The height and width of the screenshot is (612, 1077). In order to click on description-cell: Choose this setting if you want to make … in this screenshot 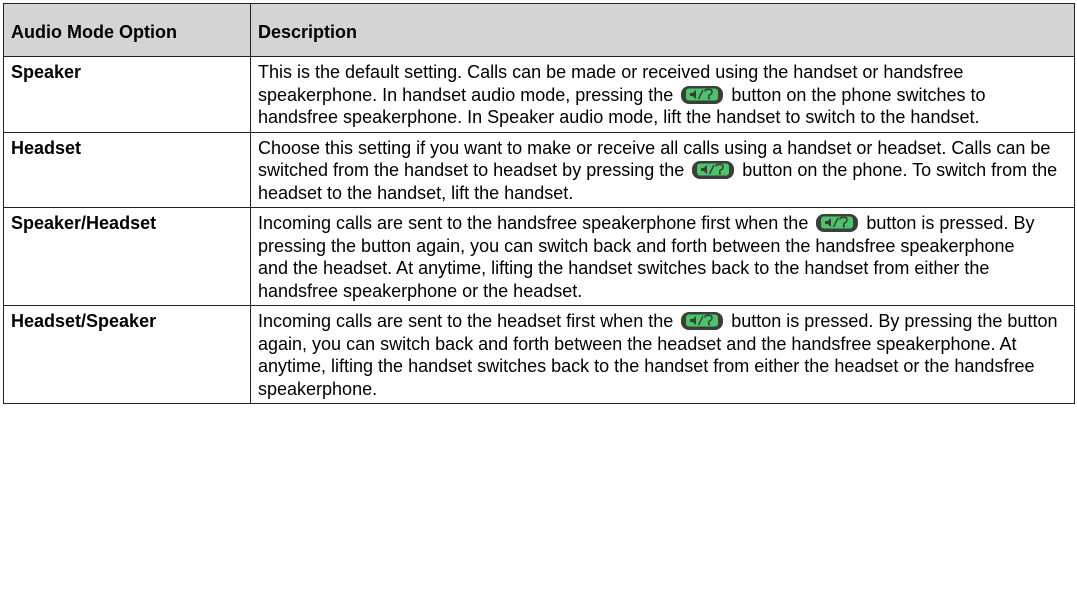, I will do `click(662, 169)`.